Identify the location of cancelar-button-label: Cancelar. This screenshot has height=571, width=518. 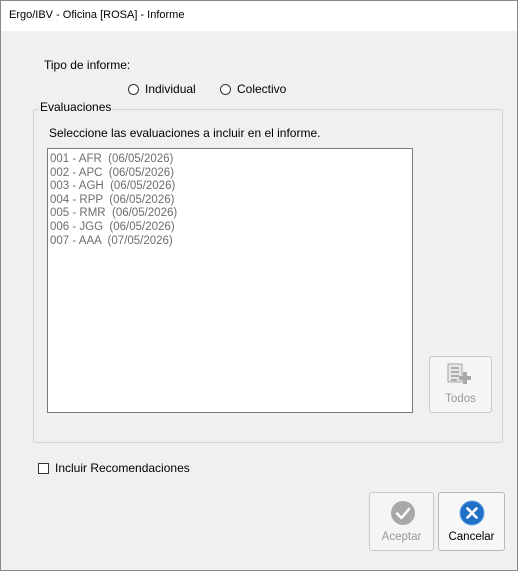
(471, 537).